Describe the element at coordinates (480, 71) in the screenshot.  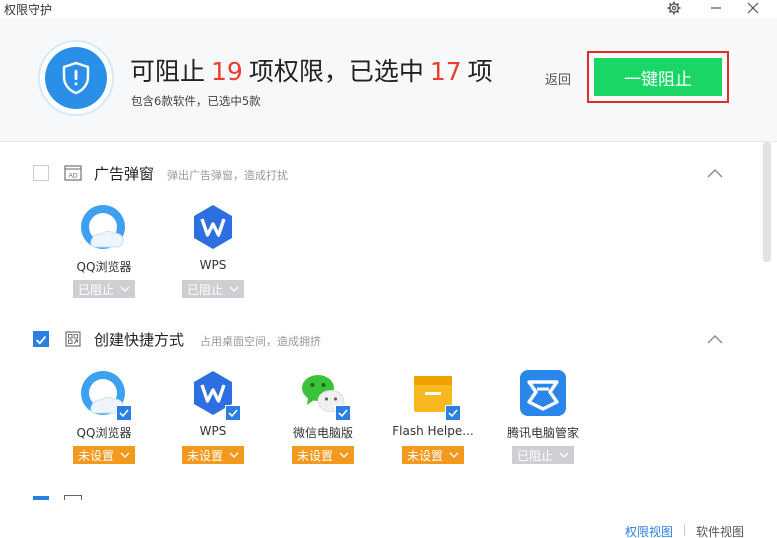
I see `headline-suffix: 项` at that location.